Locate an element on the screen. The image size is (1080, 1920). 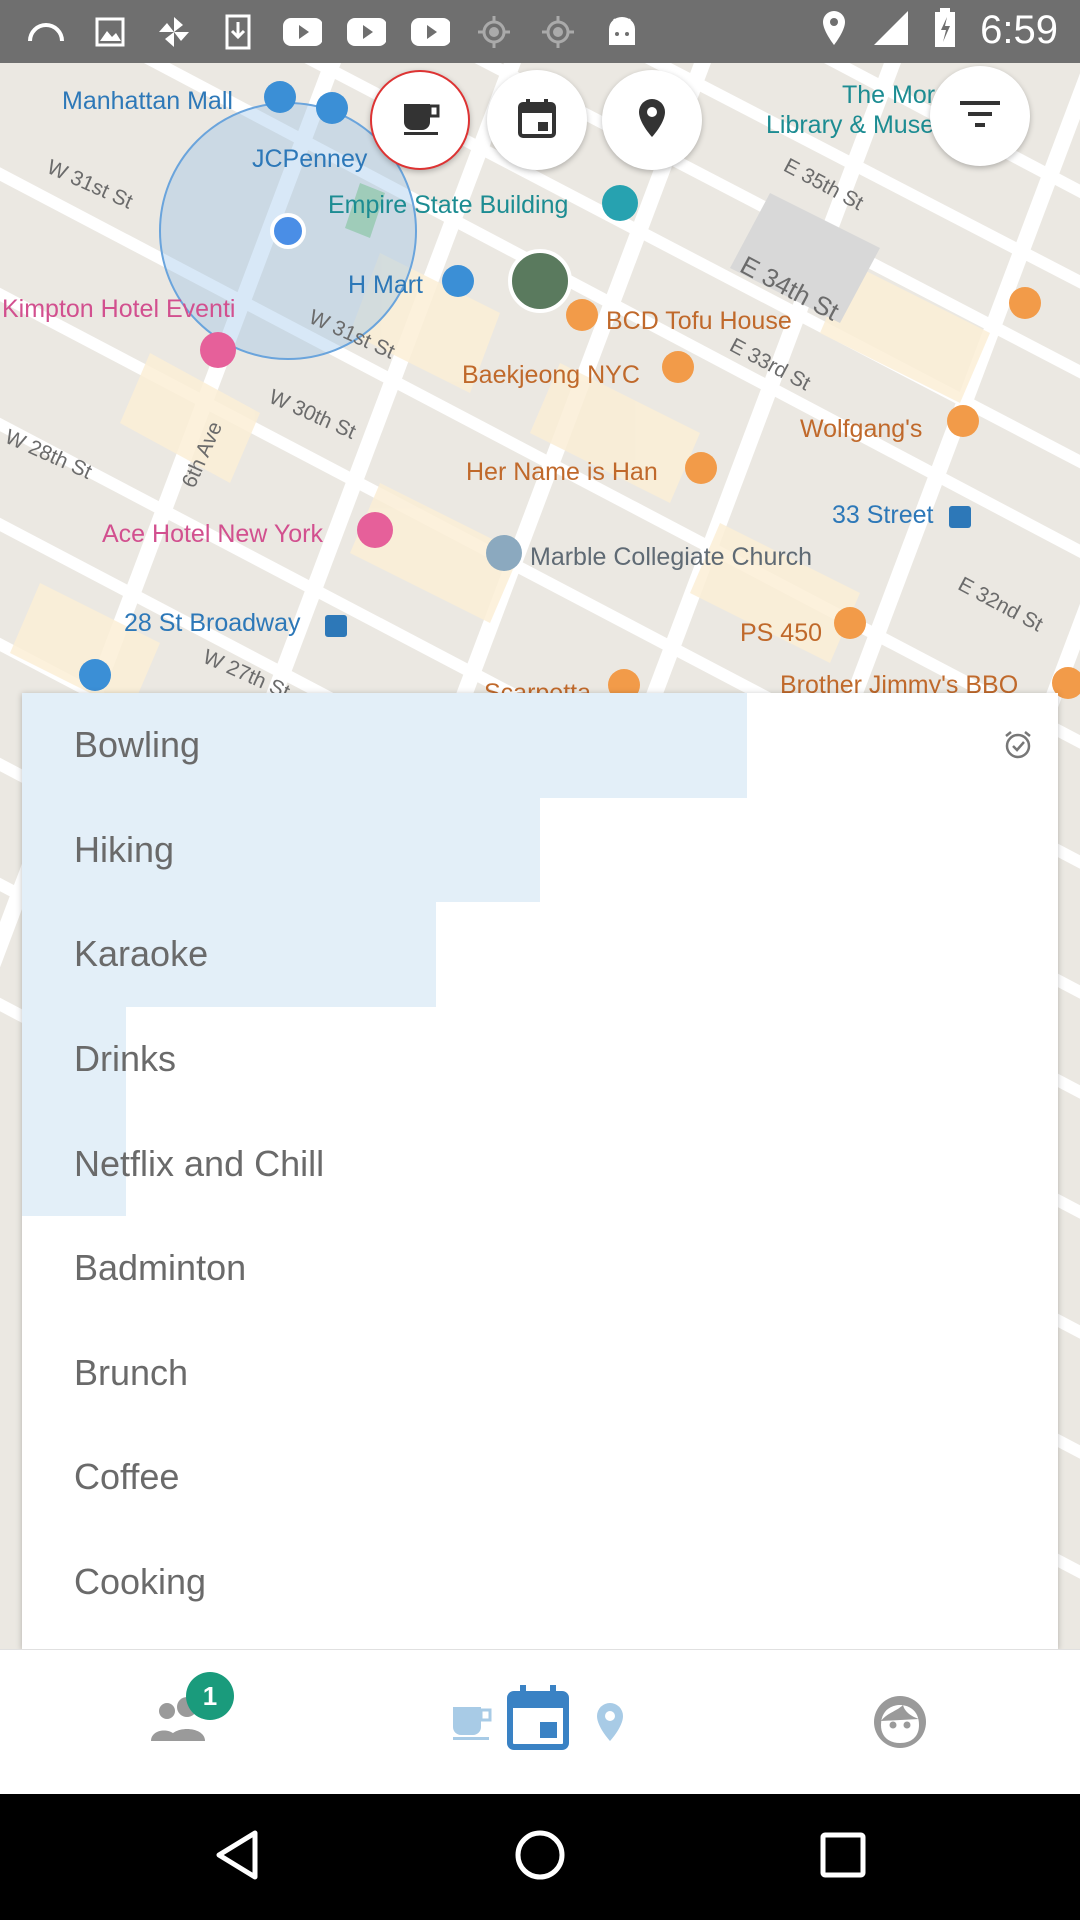
poi-label: JCPenney is located at coordinates (309, 159).